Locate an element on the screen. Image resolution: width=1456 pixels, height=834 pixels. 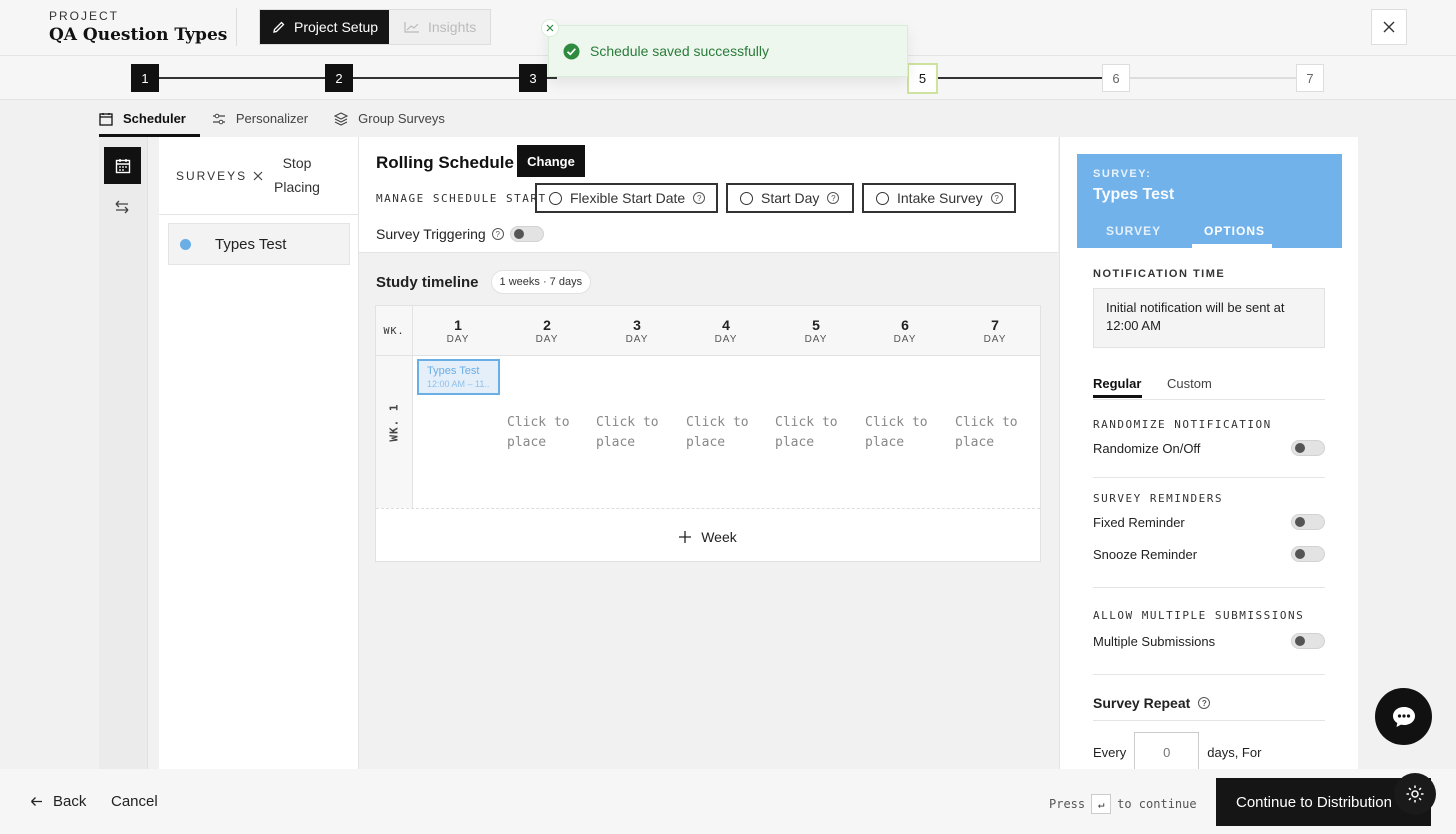
success-toast: Schedule saved successfully is located at coordinates (728, 51).